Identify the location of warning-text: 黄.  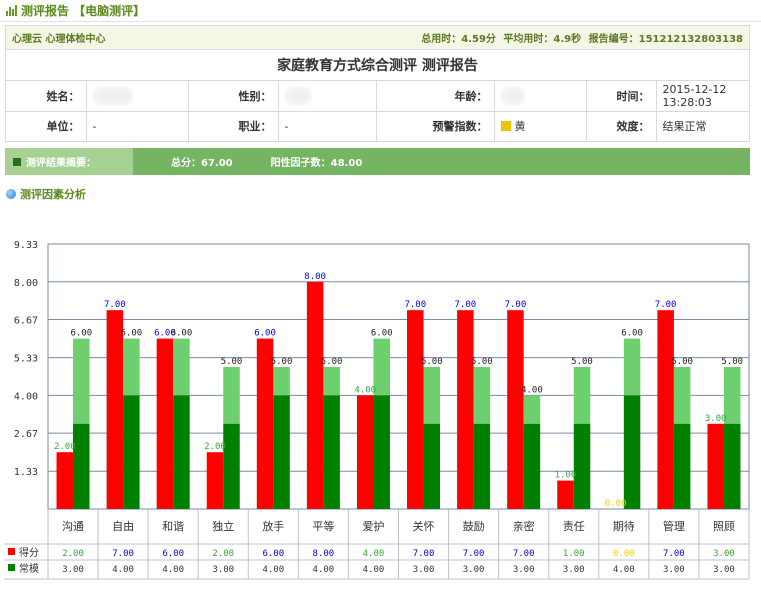
(520, 127).